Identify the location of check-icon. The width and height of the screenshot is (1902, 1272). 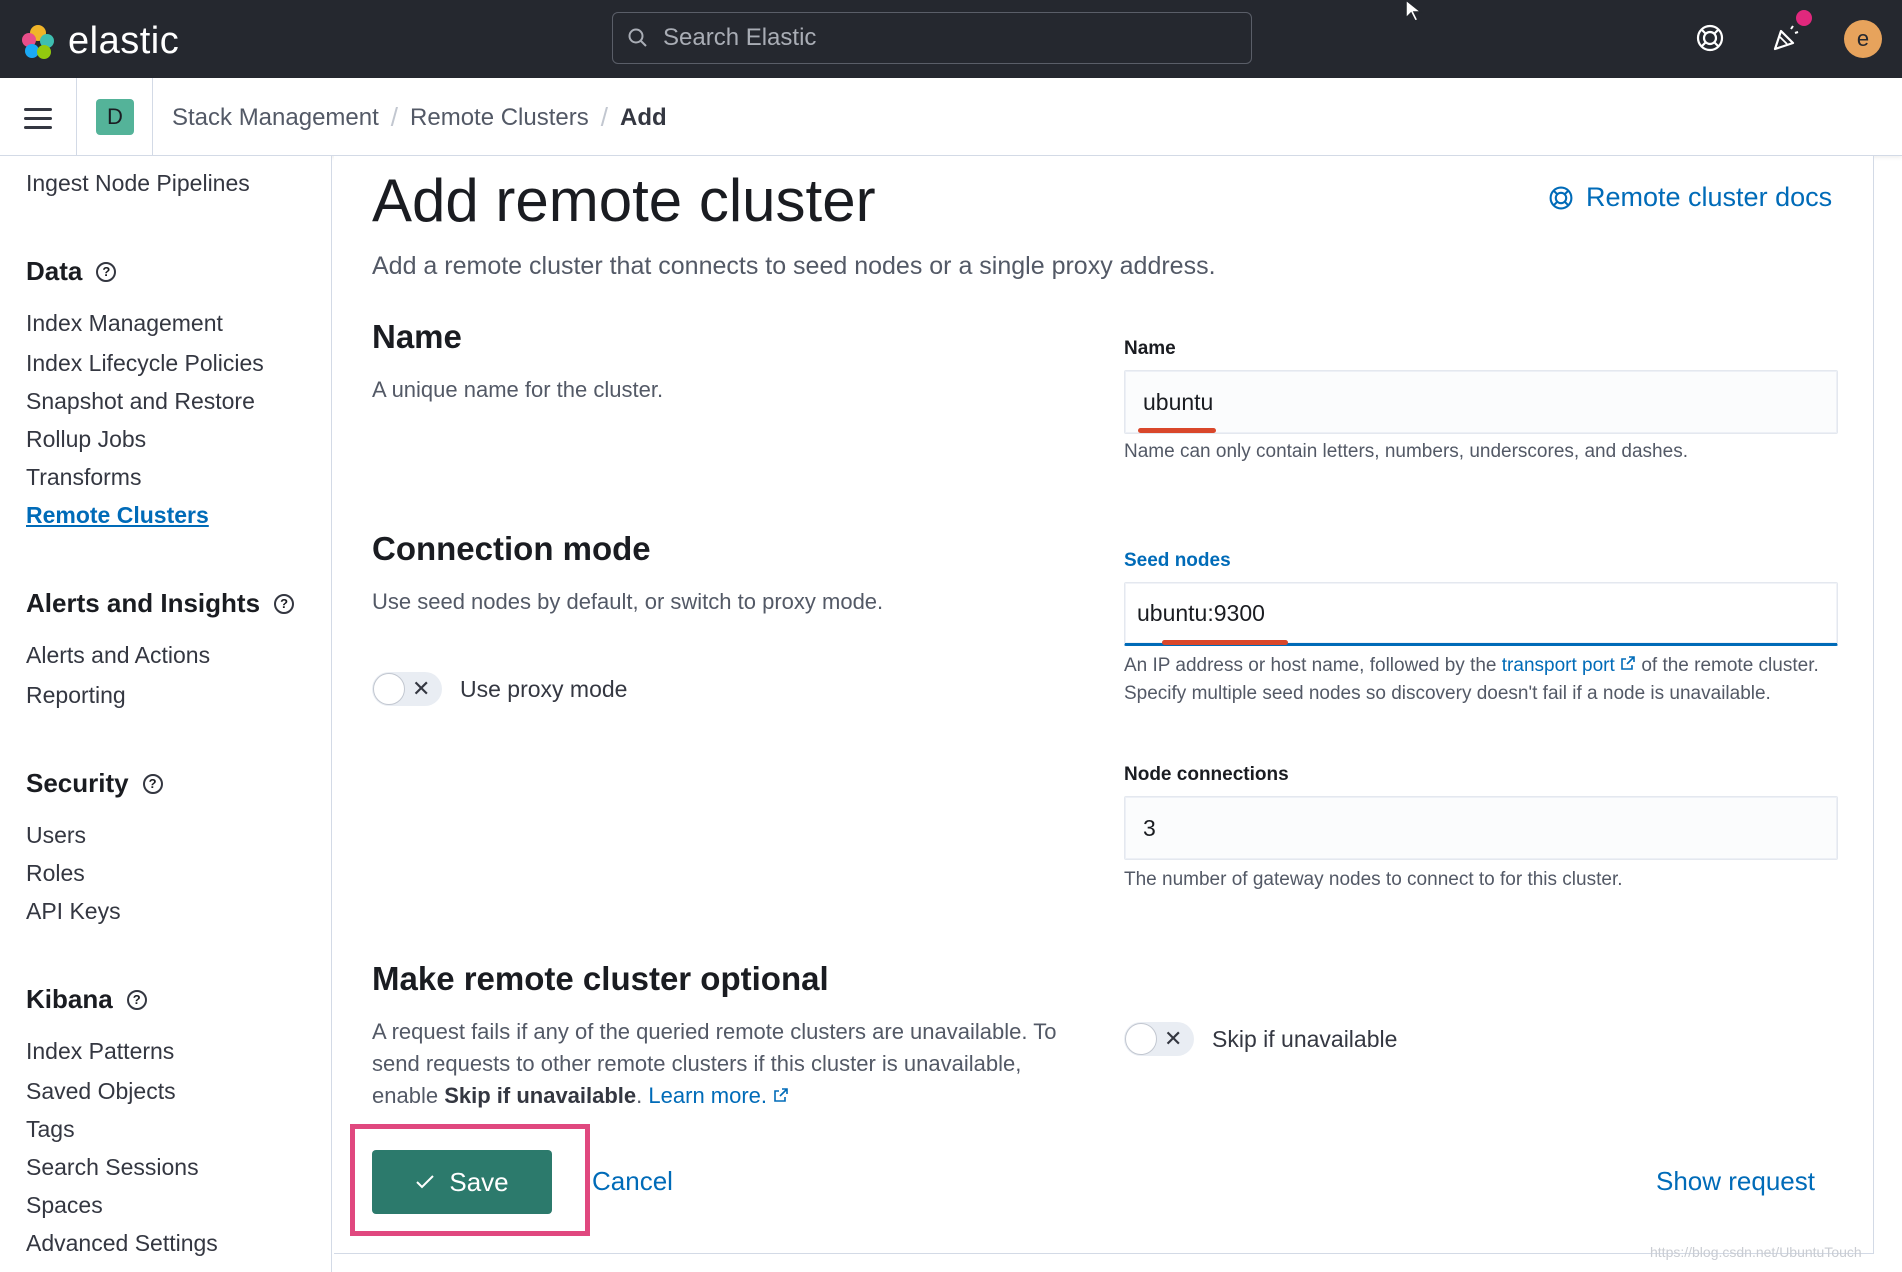
(425, 1182).